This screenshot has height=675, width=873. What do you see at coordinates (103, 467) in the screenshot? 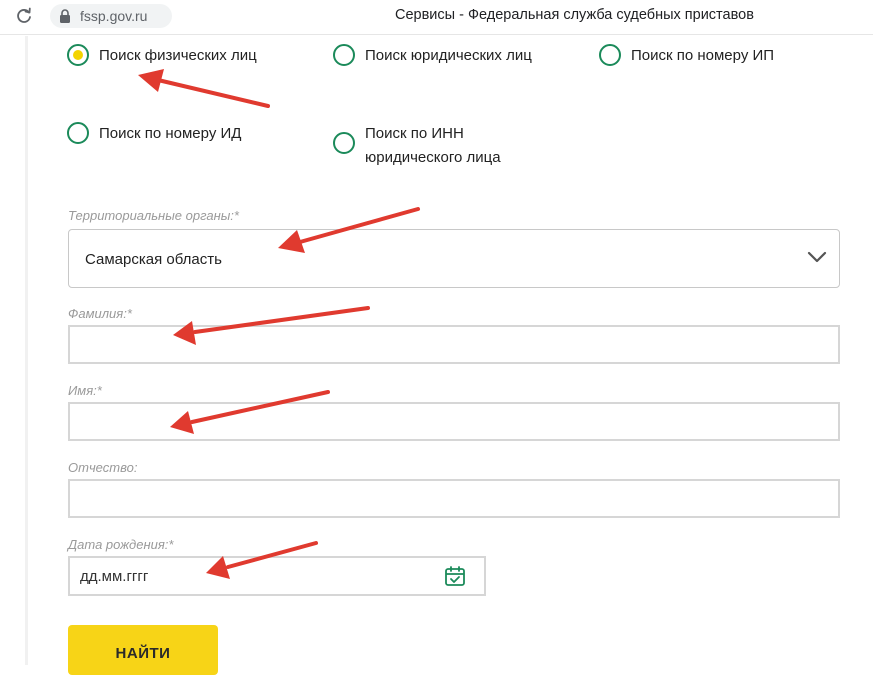
I see `patronymic-label: Отчество:` at bounding box center [103, 467].